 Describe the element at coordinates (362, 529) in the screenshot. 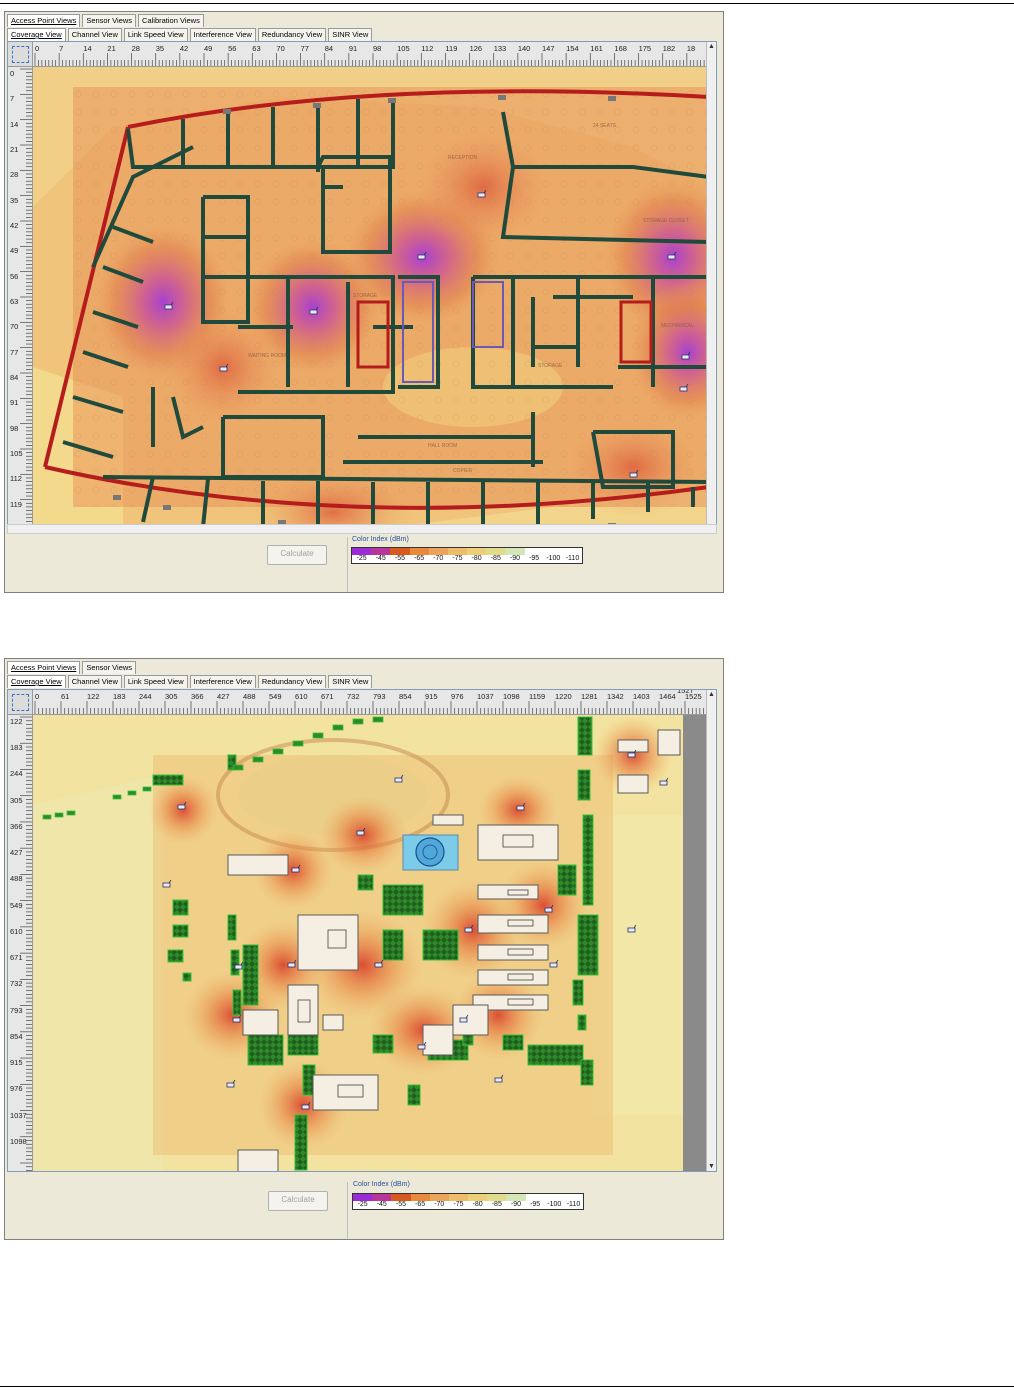

I see `horizontal-scrollbar` at that location.